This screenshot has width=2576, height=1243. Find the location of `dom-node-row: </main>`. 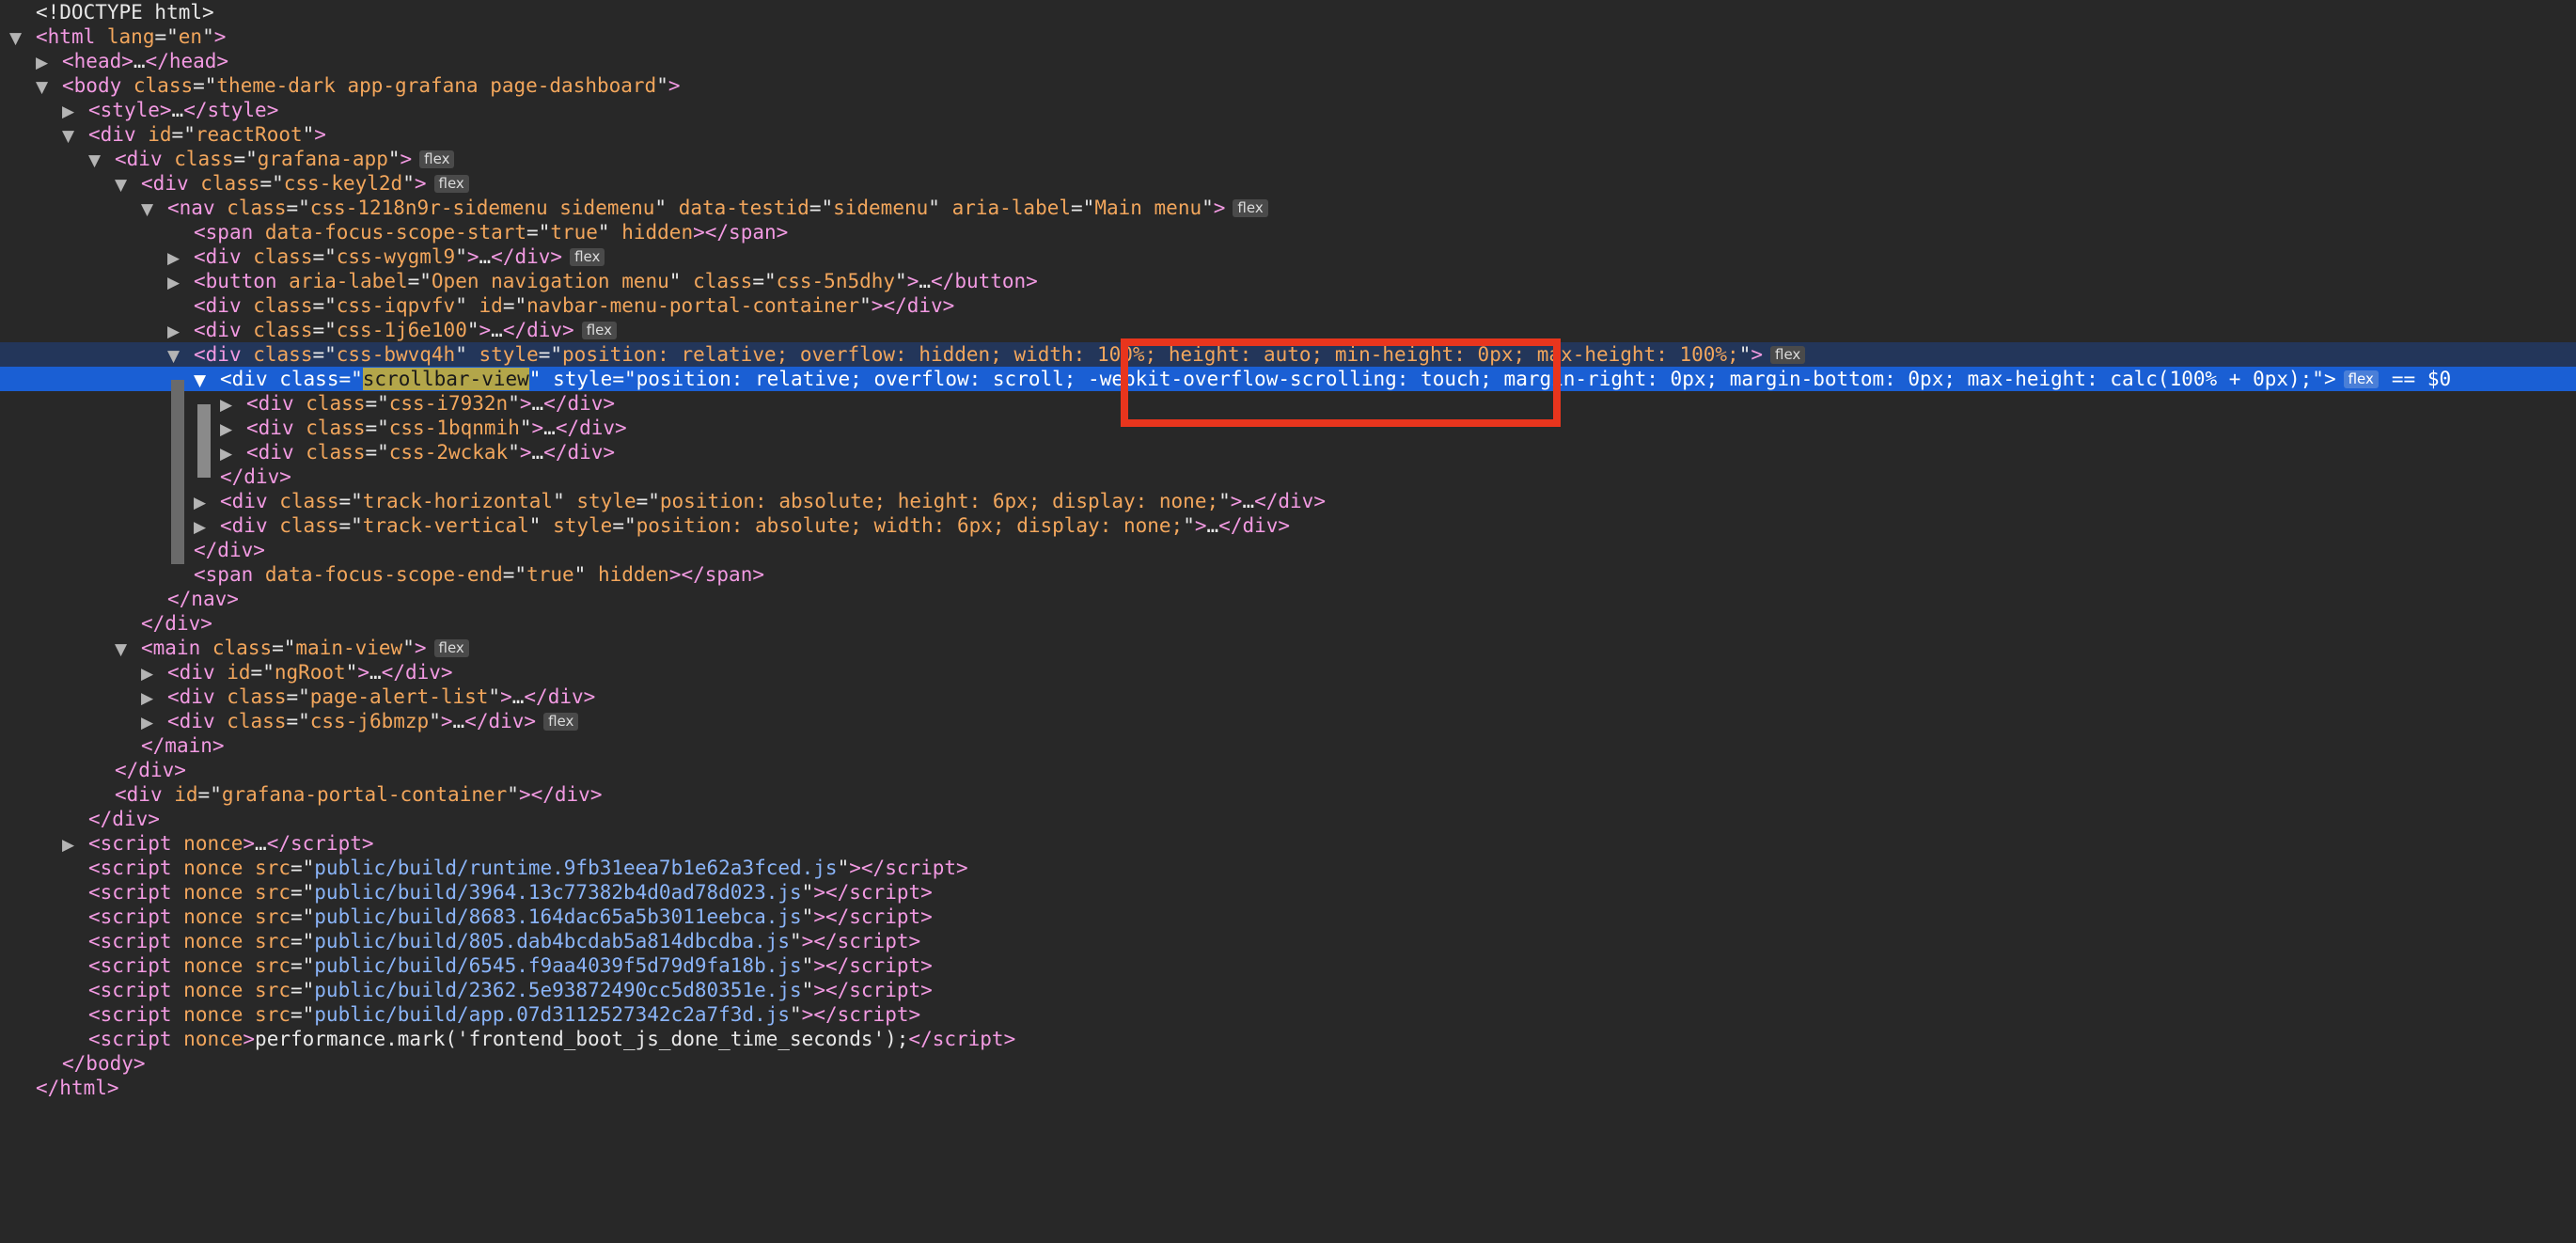

dom-node-row: </main> is located at coordinates (1288, 746).